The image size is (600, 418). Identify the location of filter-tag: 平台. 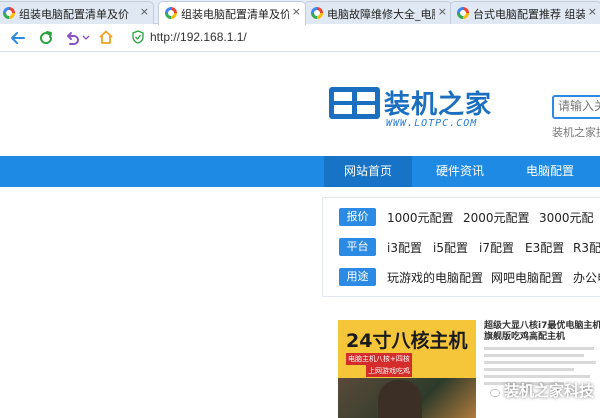
(357, 247).